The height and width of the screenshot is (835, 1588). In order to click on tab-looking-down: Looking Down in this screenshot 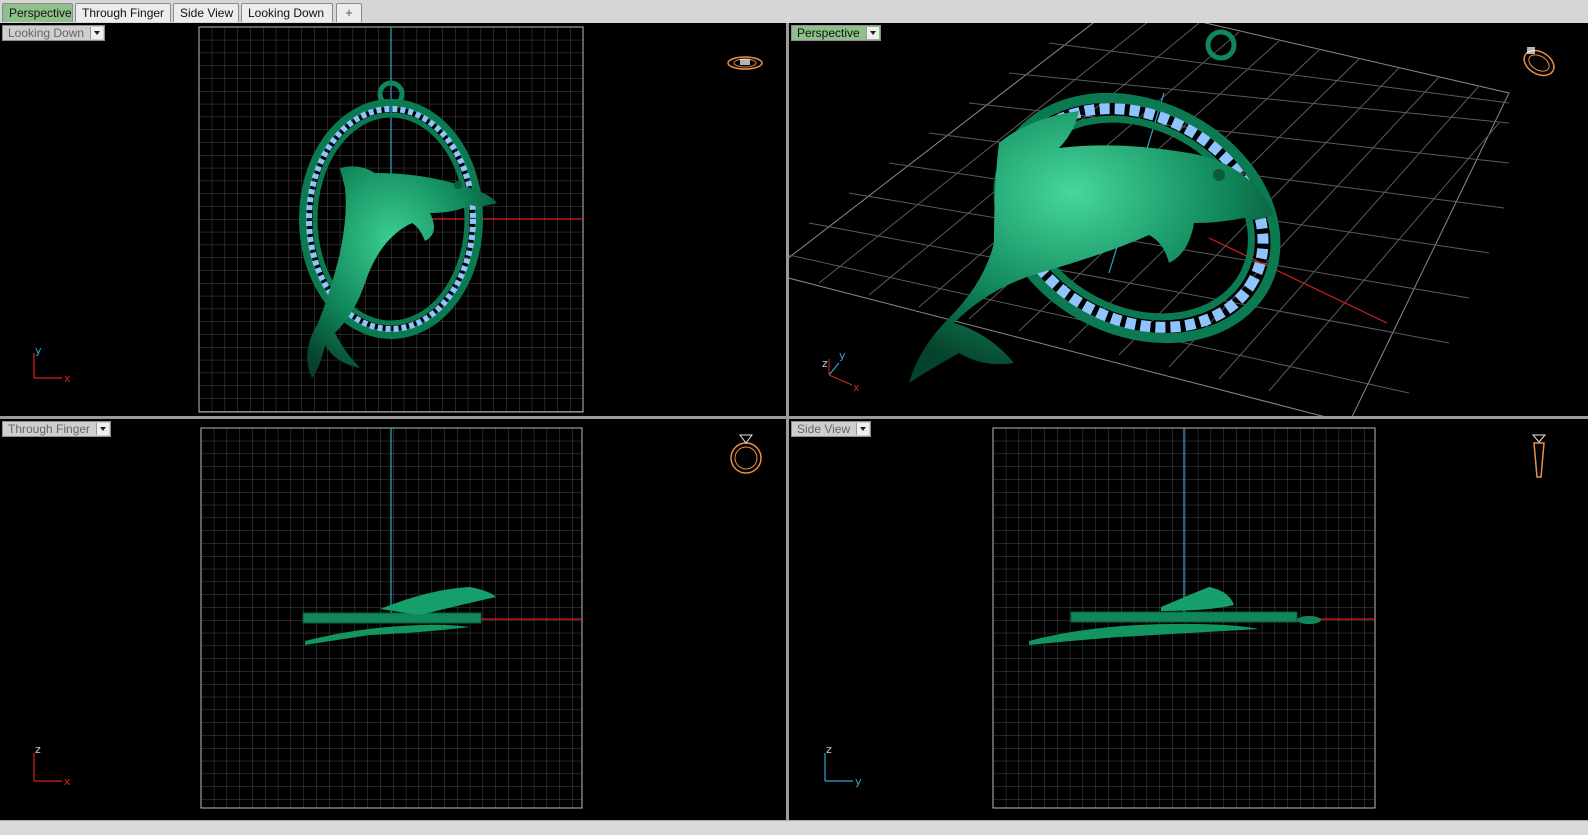, I will do `click(287, 12)`.